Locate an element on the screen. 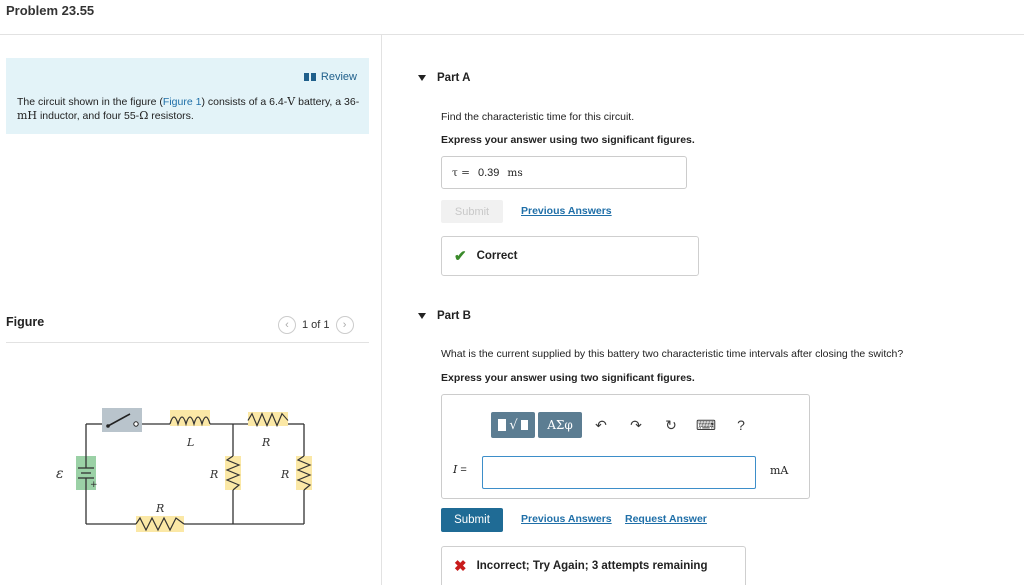 The width and height of the screenshot is (1024, 585). book-icon is located at coordinates (309, 77).